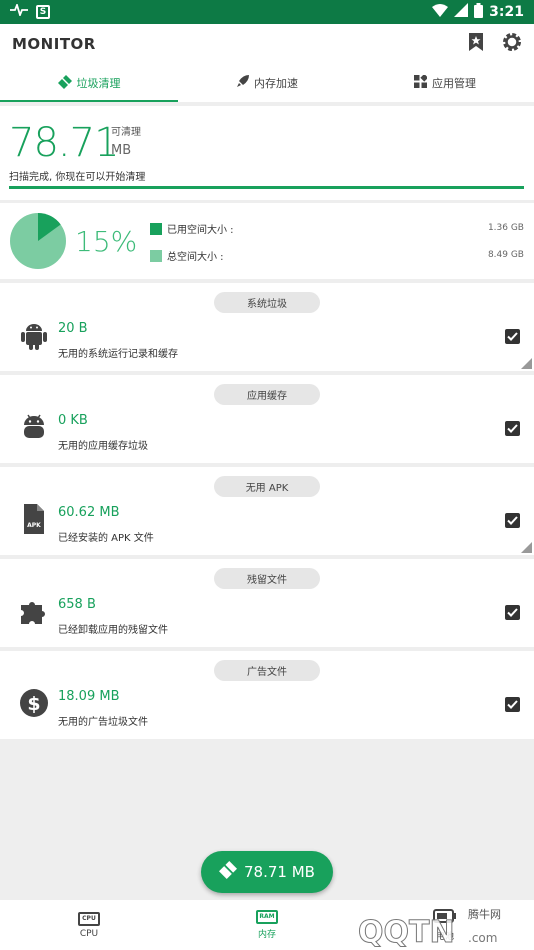 This screenshot has width=534, height=950. Describe the element at coordinates (421, 82) in the screenshot. I see `apps-grid-icon` at that location.